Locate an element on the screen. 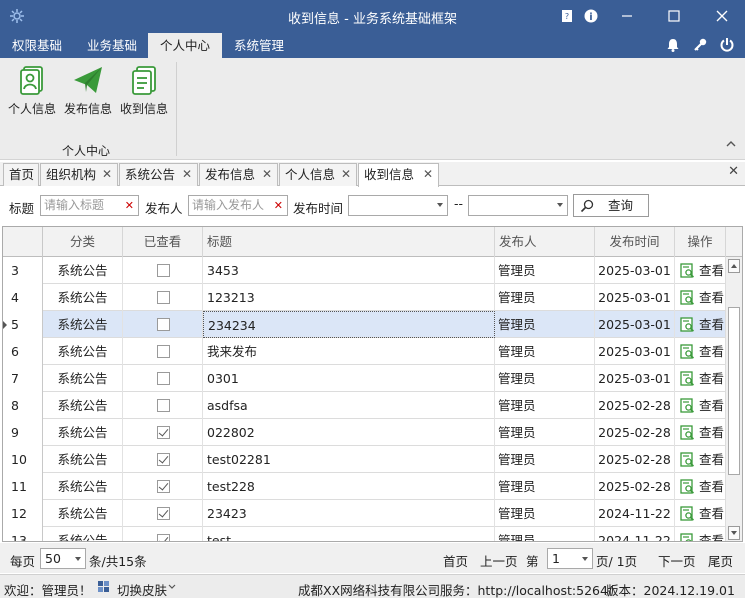  vertical-scrollbar is located at coordinates (733, 399).